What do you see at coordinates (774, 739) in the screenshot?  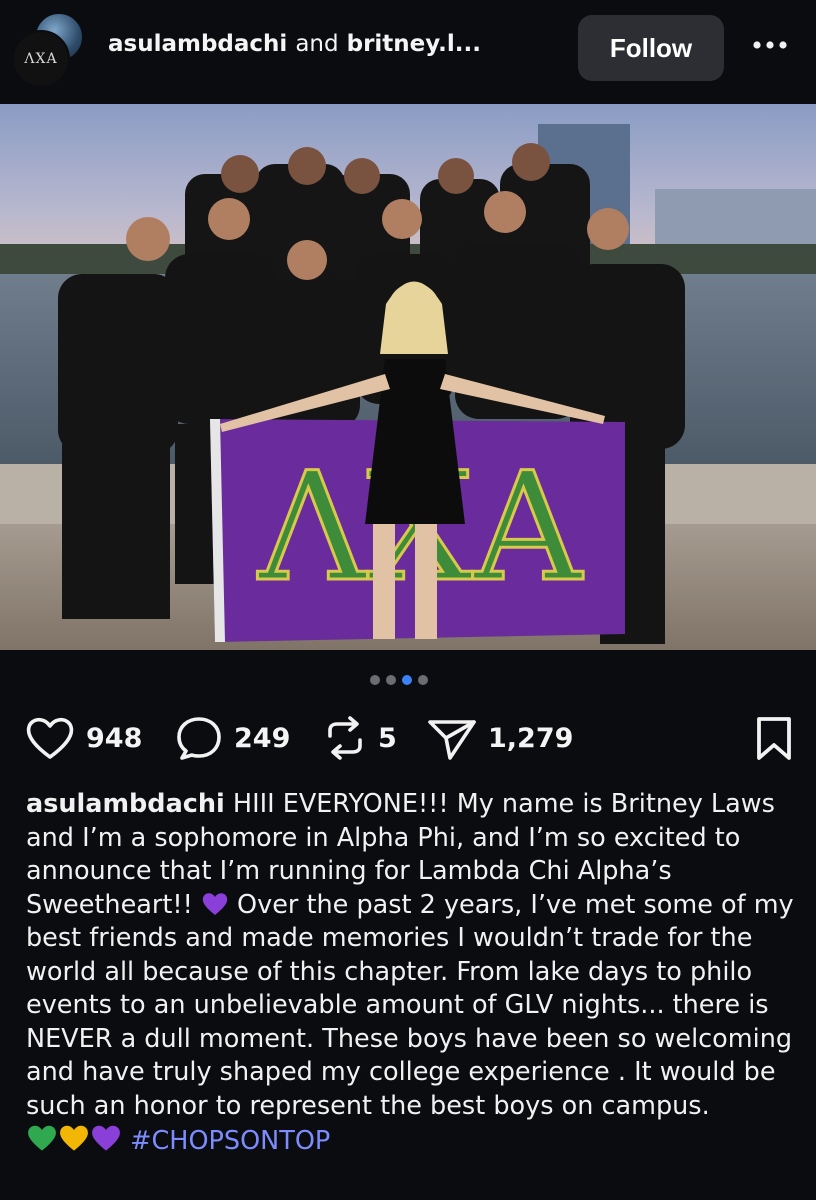 I see `bookmark-icon` at bounding box center [774, 739].